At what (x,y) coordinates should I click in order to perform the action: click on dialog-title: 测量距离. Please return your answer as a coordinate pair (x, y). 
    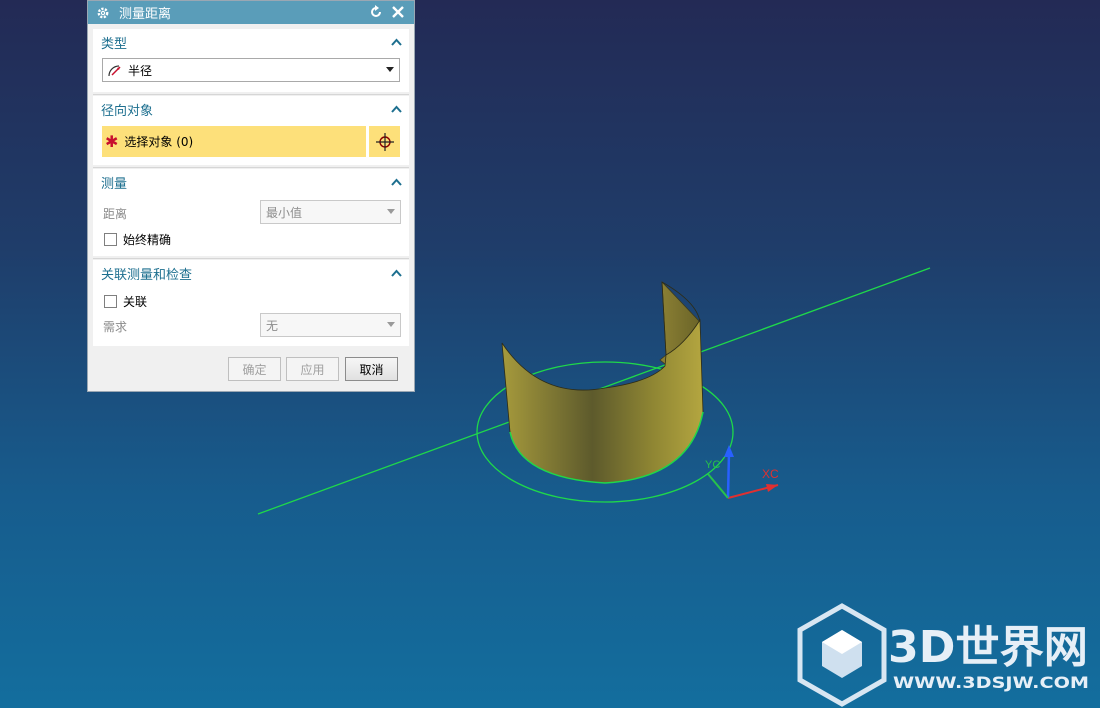
    Looking at the image, I should click on (145, 14).